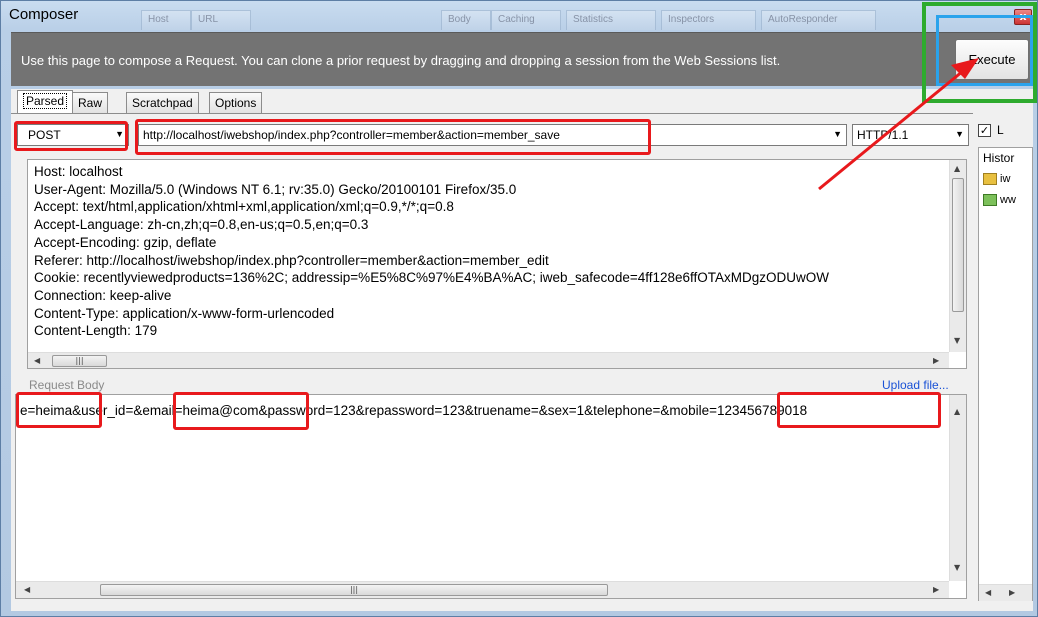  Describe the element at coordinates (492, 113) in the screenshot. I see `tab-divider` at that location.